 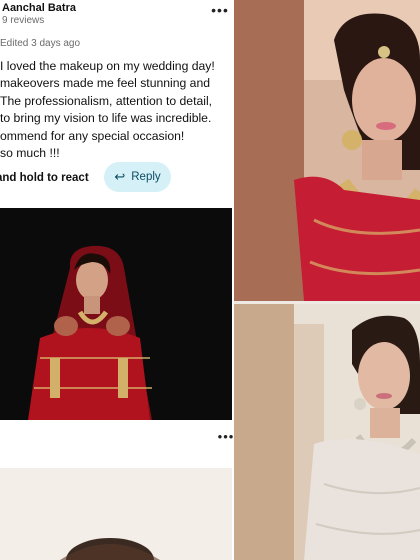 I want to click on reply-label: Reply, so click(x=146, y=177).